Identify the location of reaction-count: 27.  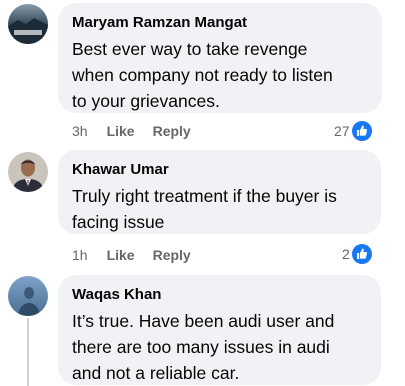
(342, 131).